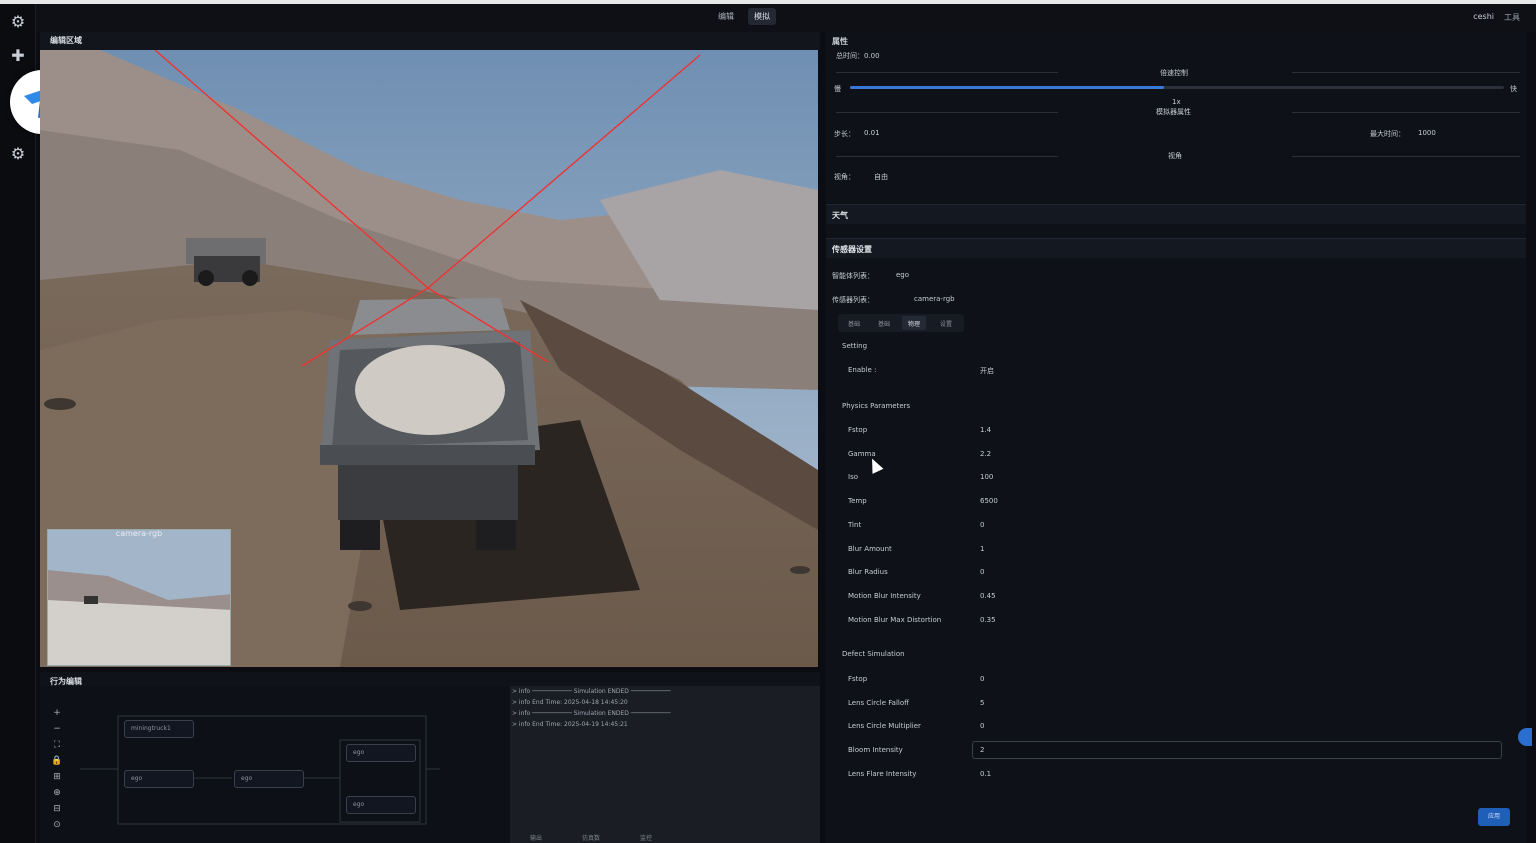 The image size is (1536, 843). What do you see at coordinates (873, 654) in the screenshot?
I see `defect-header: Defect Simulation` at bounding box center [873, 654].